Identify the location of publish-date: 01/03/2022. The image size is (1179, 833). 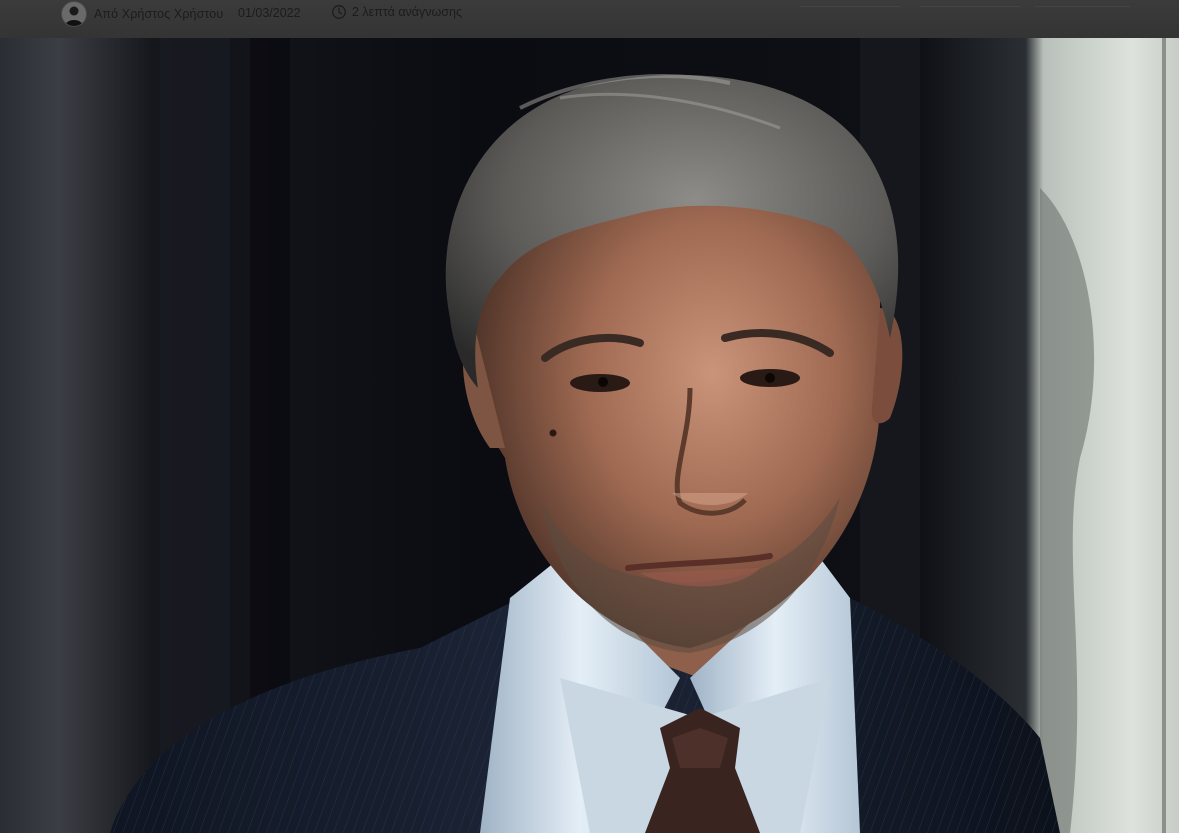
(269, 13).